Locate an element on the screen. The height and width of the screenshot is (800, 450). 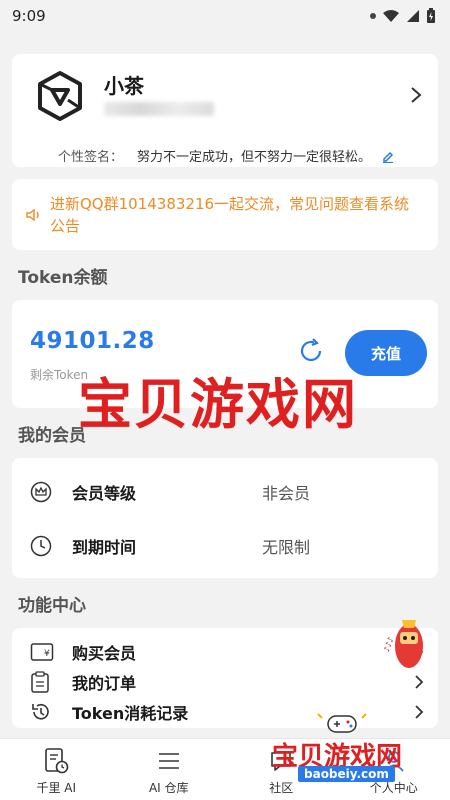
buy-membership-item: ¥ 购买会员 is located at coordinates (227, 652).